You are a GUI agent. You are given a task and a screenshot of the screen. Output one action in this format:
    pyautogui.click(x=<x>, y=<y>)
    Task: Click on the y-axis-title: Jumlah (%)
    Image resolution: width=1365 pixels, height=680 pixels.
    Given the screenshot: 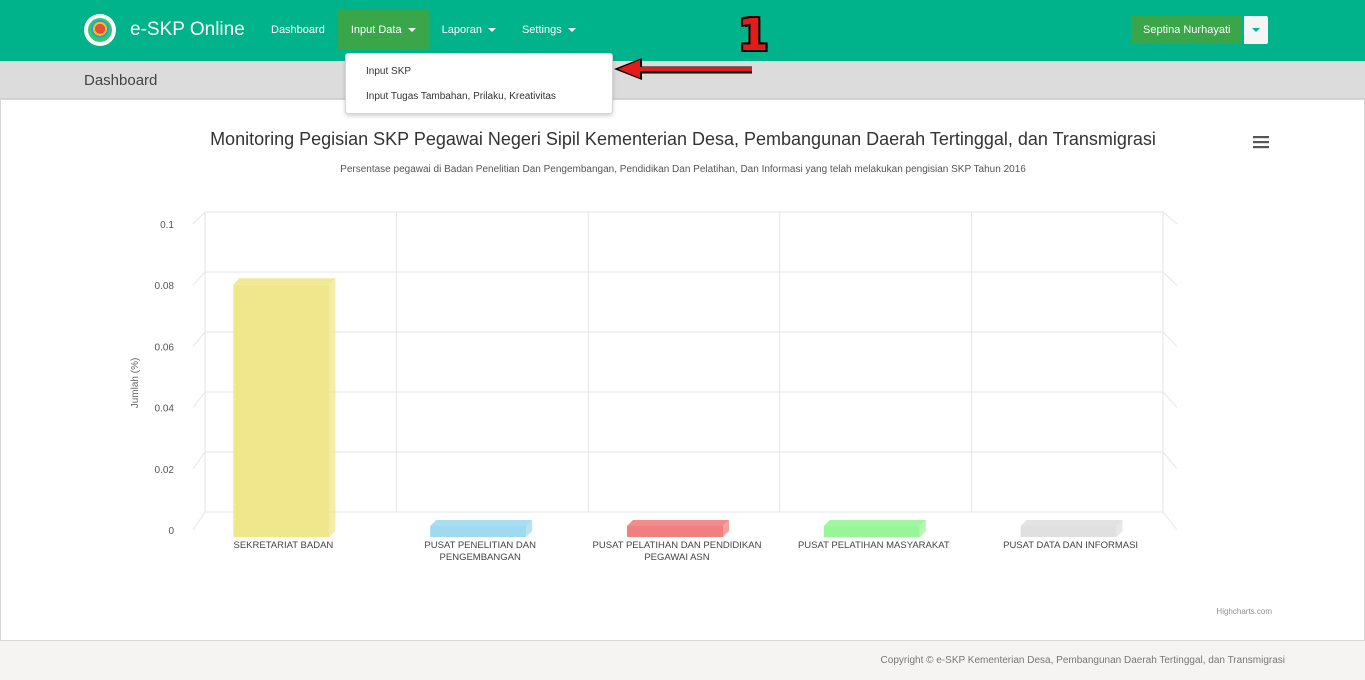 What is the action you would take?
    pyautogui.click(x=135, y=383)
    